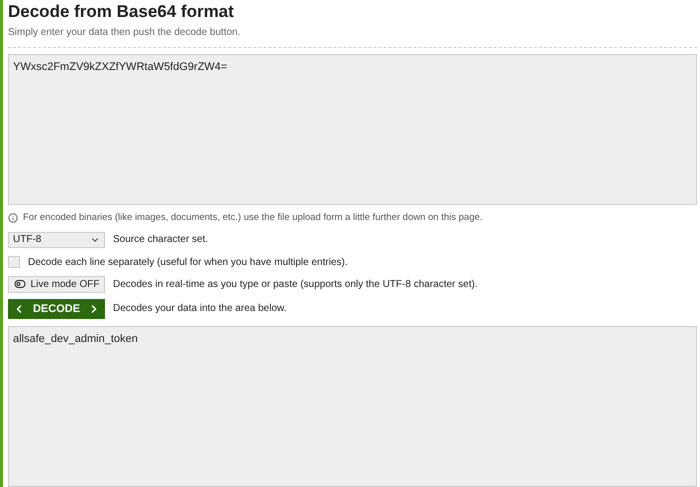 The image size is (700, 487). I want to click on live-mode-label: Decodes in real-time as you type or paste (supports only the UTF-8 character set)., so click(295, 285).